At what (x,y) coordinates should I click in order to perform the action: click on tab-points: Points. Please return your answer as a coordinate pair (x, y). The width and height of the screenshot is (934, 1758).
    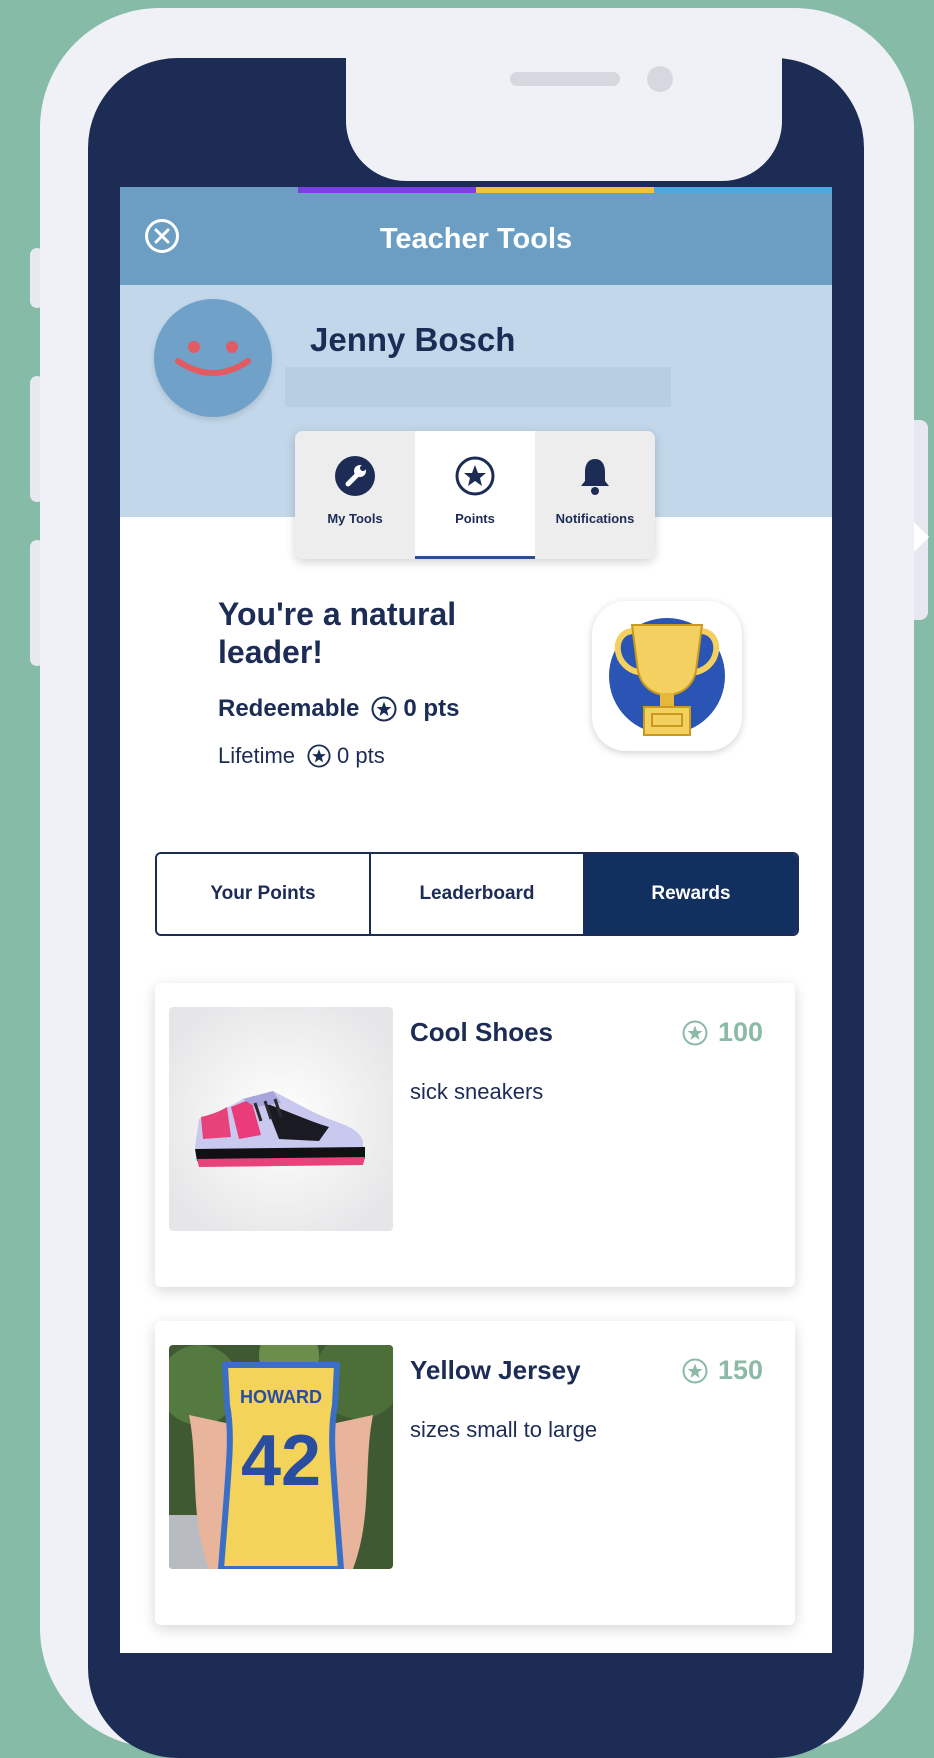
    Looking at the image, I should click on (475, 495).